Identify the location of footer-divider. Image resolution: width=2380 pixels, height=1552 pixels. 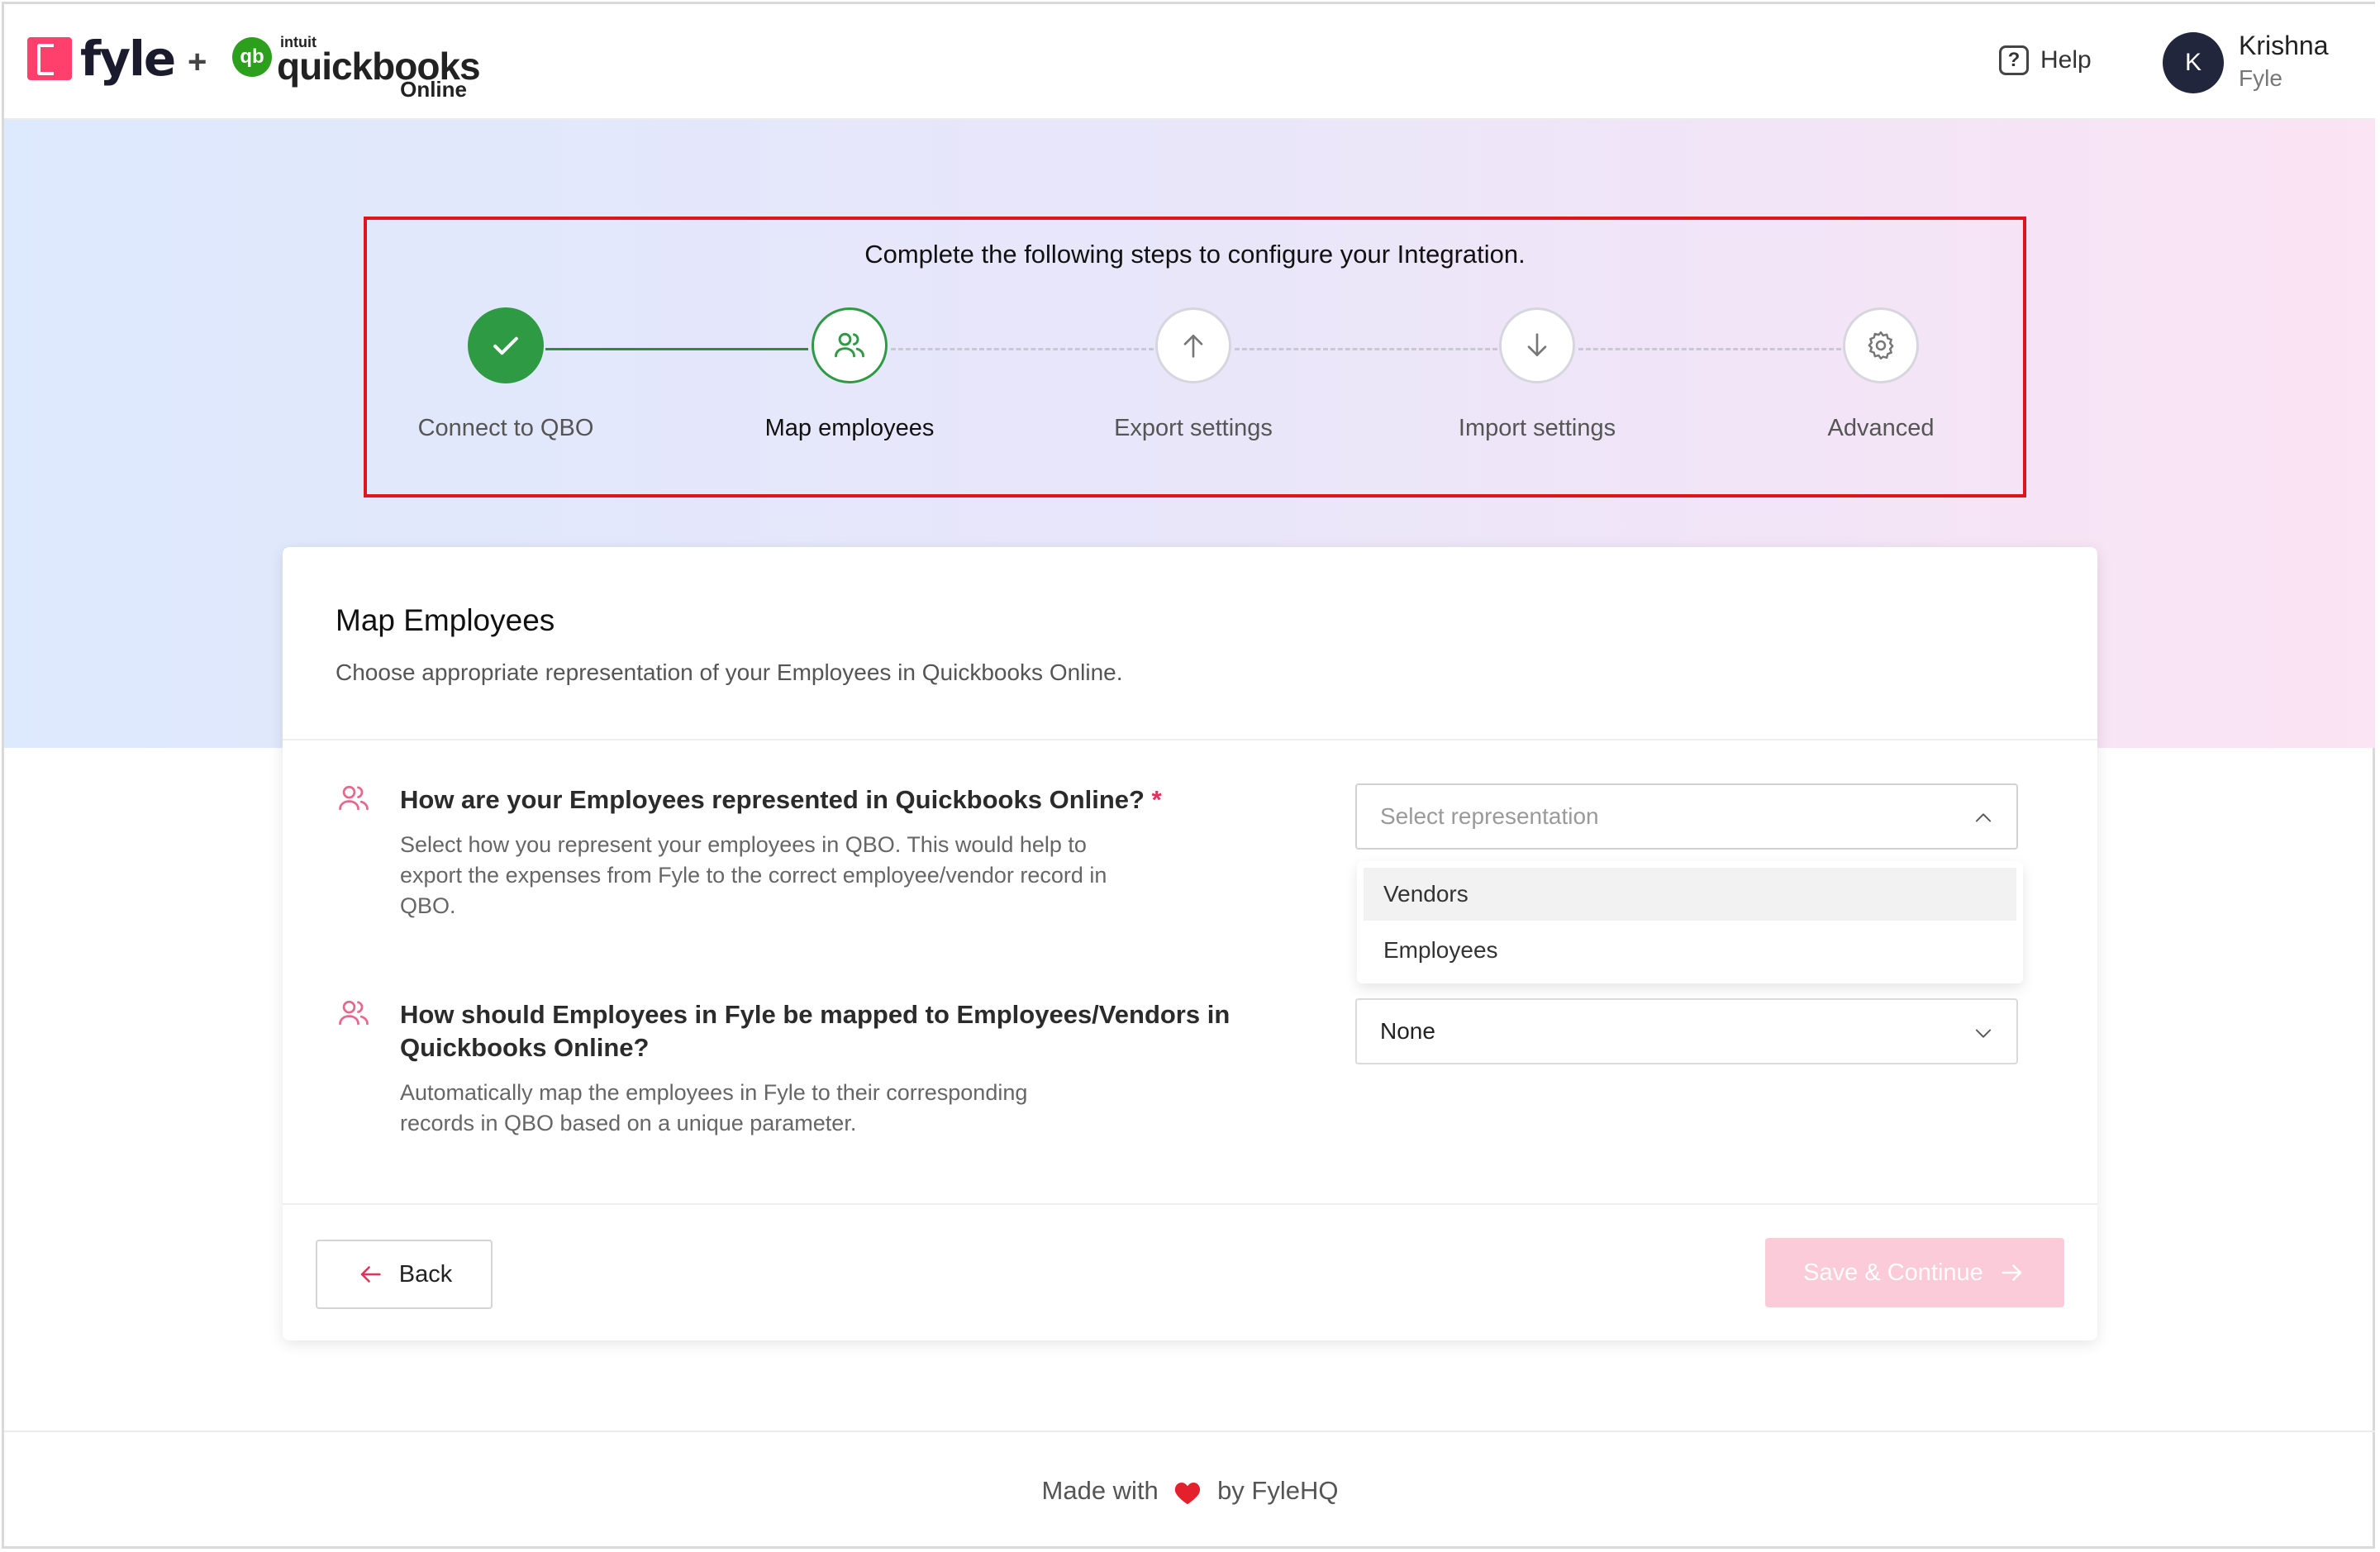
(1189, 1431).